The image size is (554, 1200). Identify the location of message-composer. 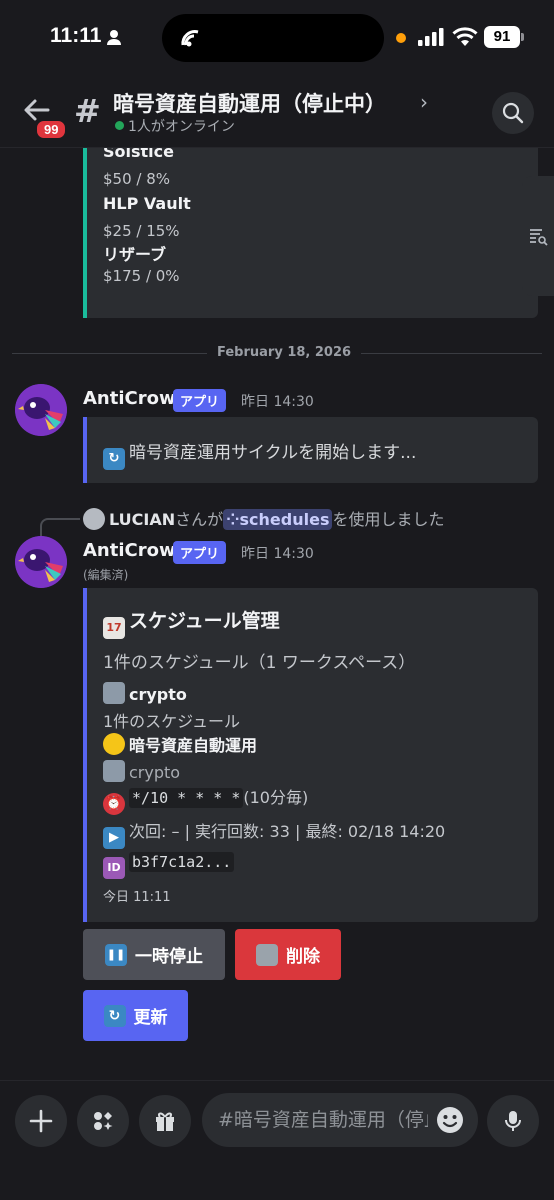
(277, 1140).